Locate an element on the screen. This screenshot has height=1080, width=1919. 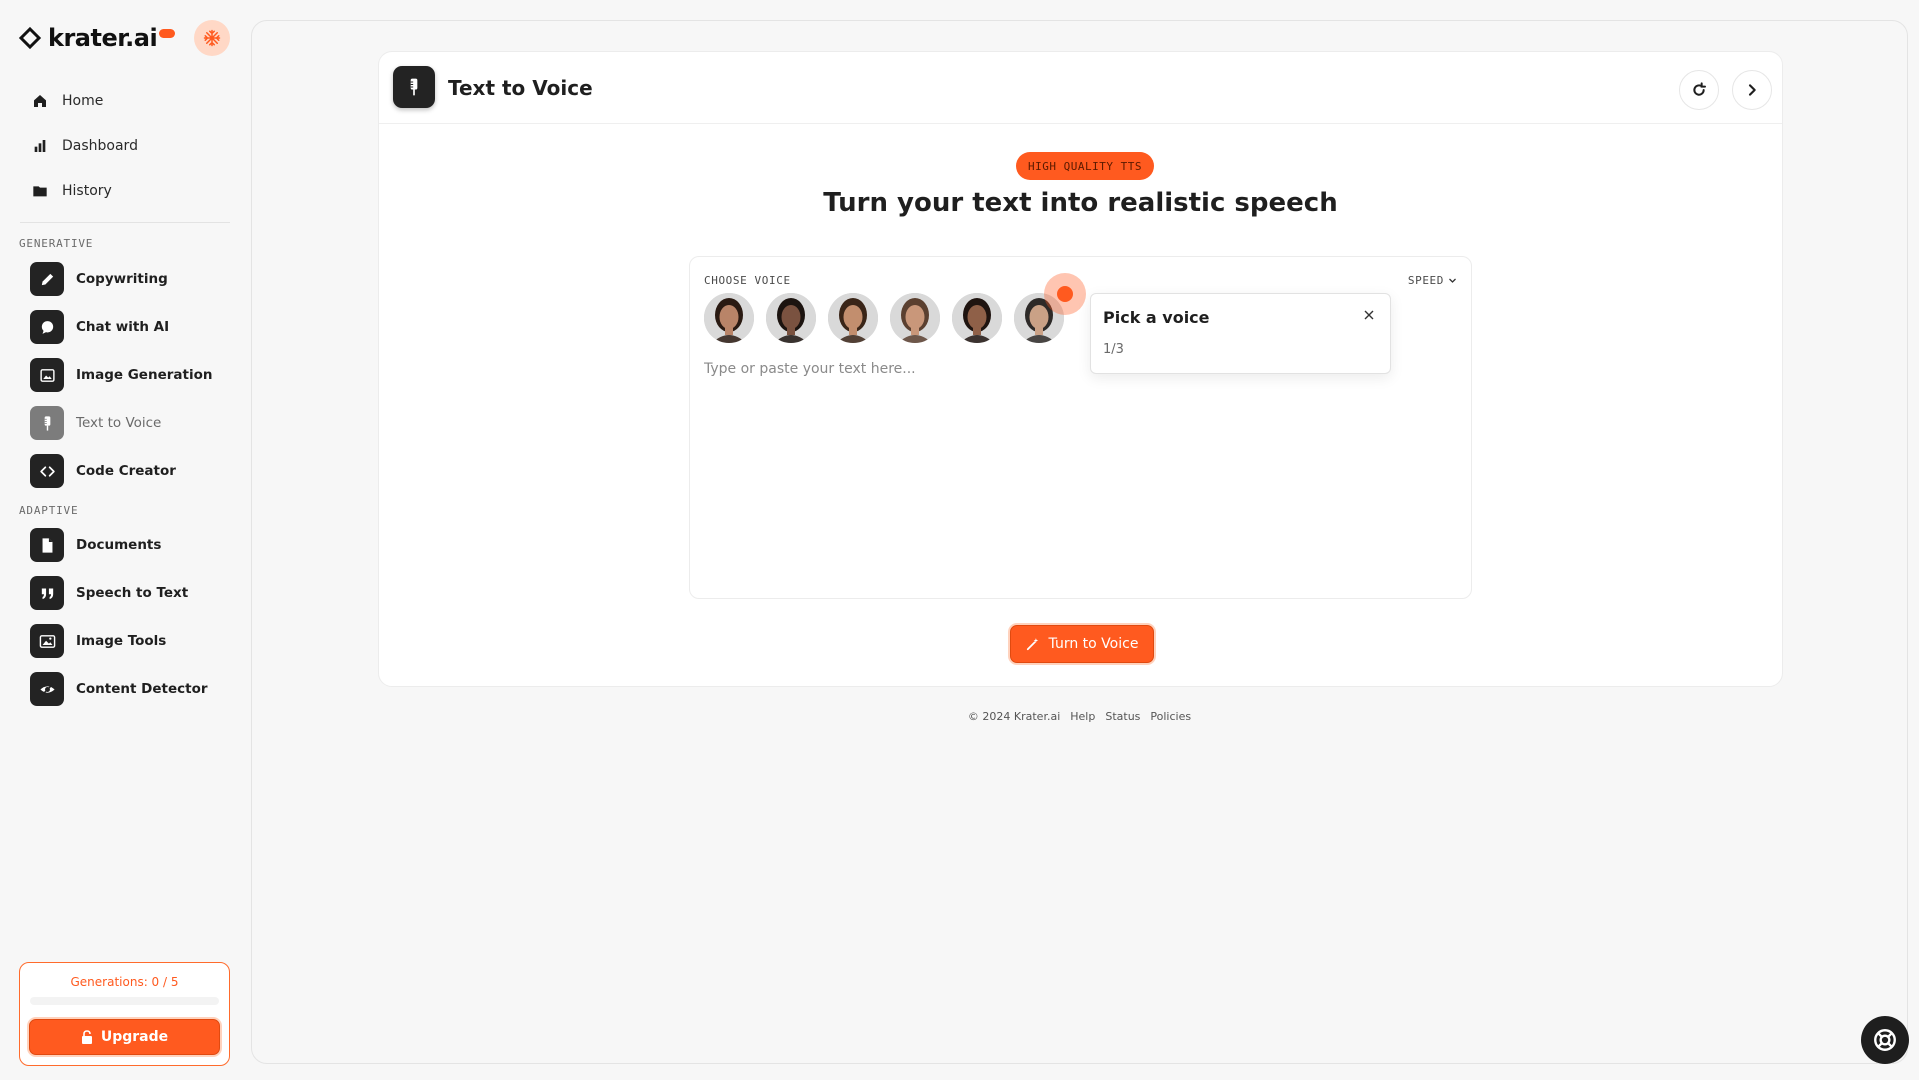
sidebar-item-label: Code Creator is located at coordinates (126, 471).